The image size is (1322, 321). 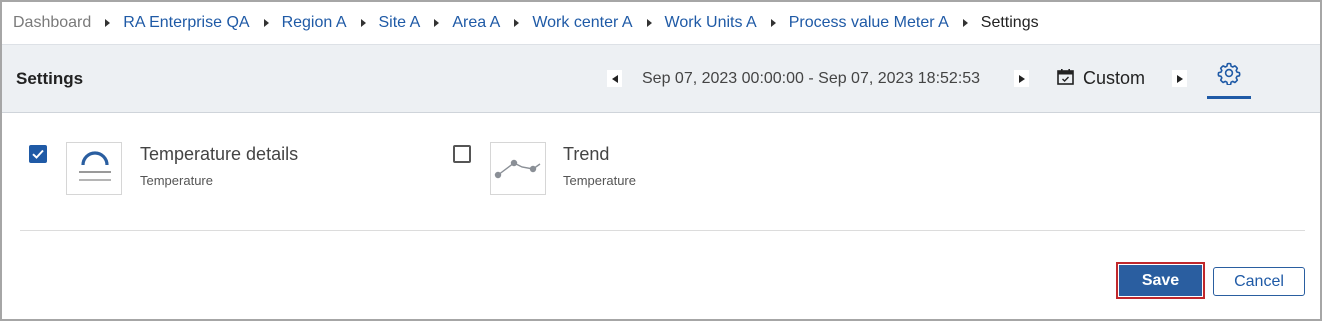 I want to click on trend-thumbnail, so click(x=518, y=168).